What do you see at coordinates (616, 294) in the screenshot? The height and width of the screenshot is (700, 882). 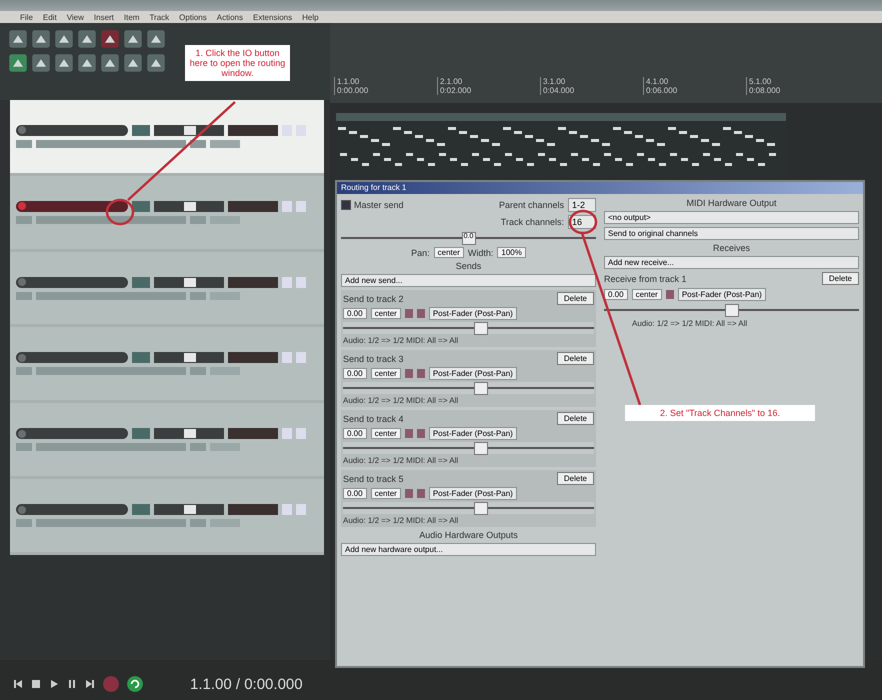 I see `receive-volume-field: 0.00` at bounding box center [616, 294].